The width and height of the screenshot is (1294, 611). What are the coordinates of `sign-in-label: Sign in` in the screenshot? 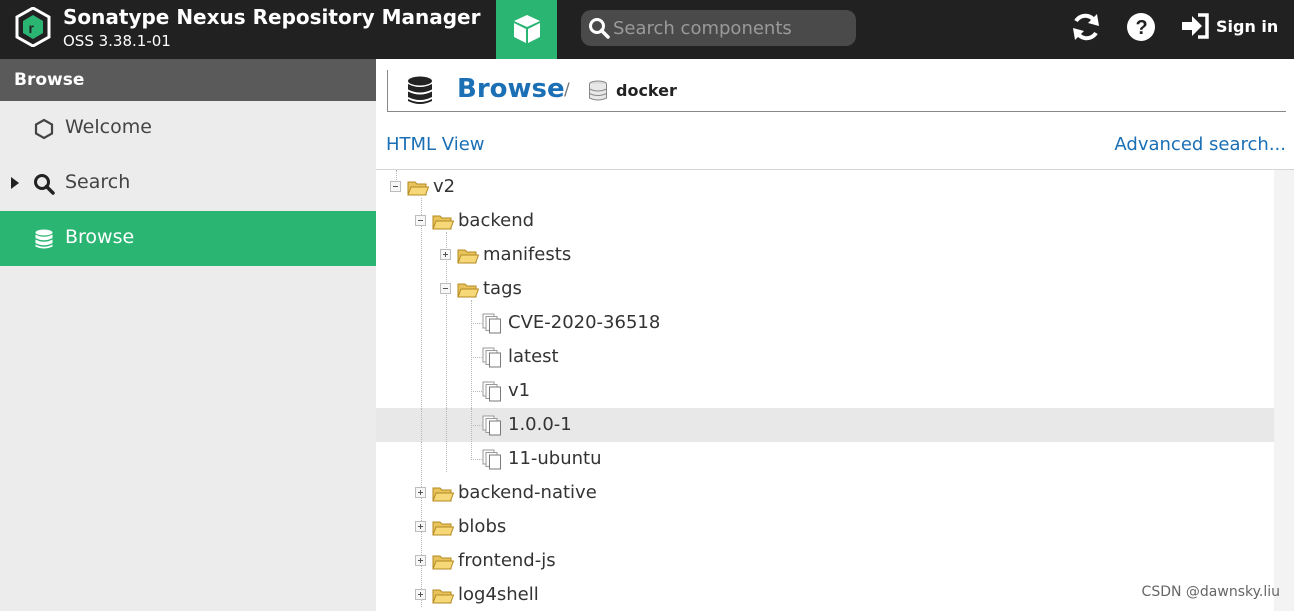 It's located at (1247, 26).